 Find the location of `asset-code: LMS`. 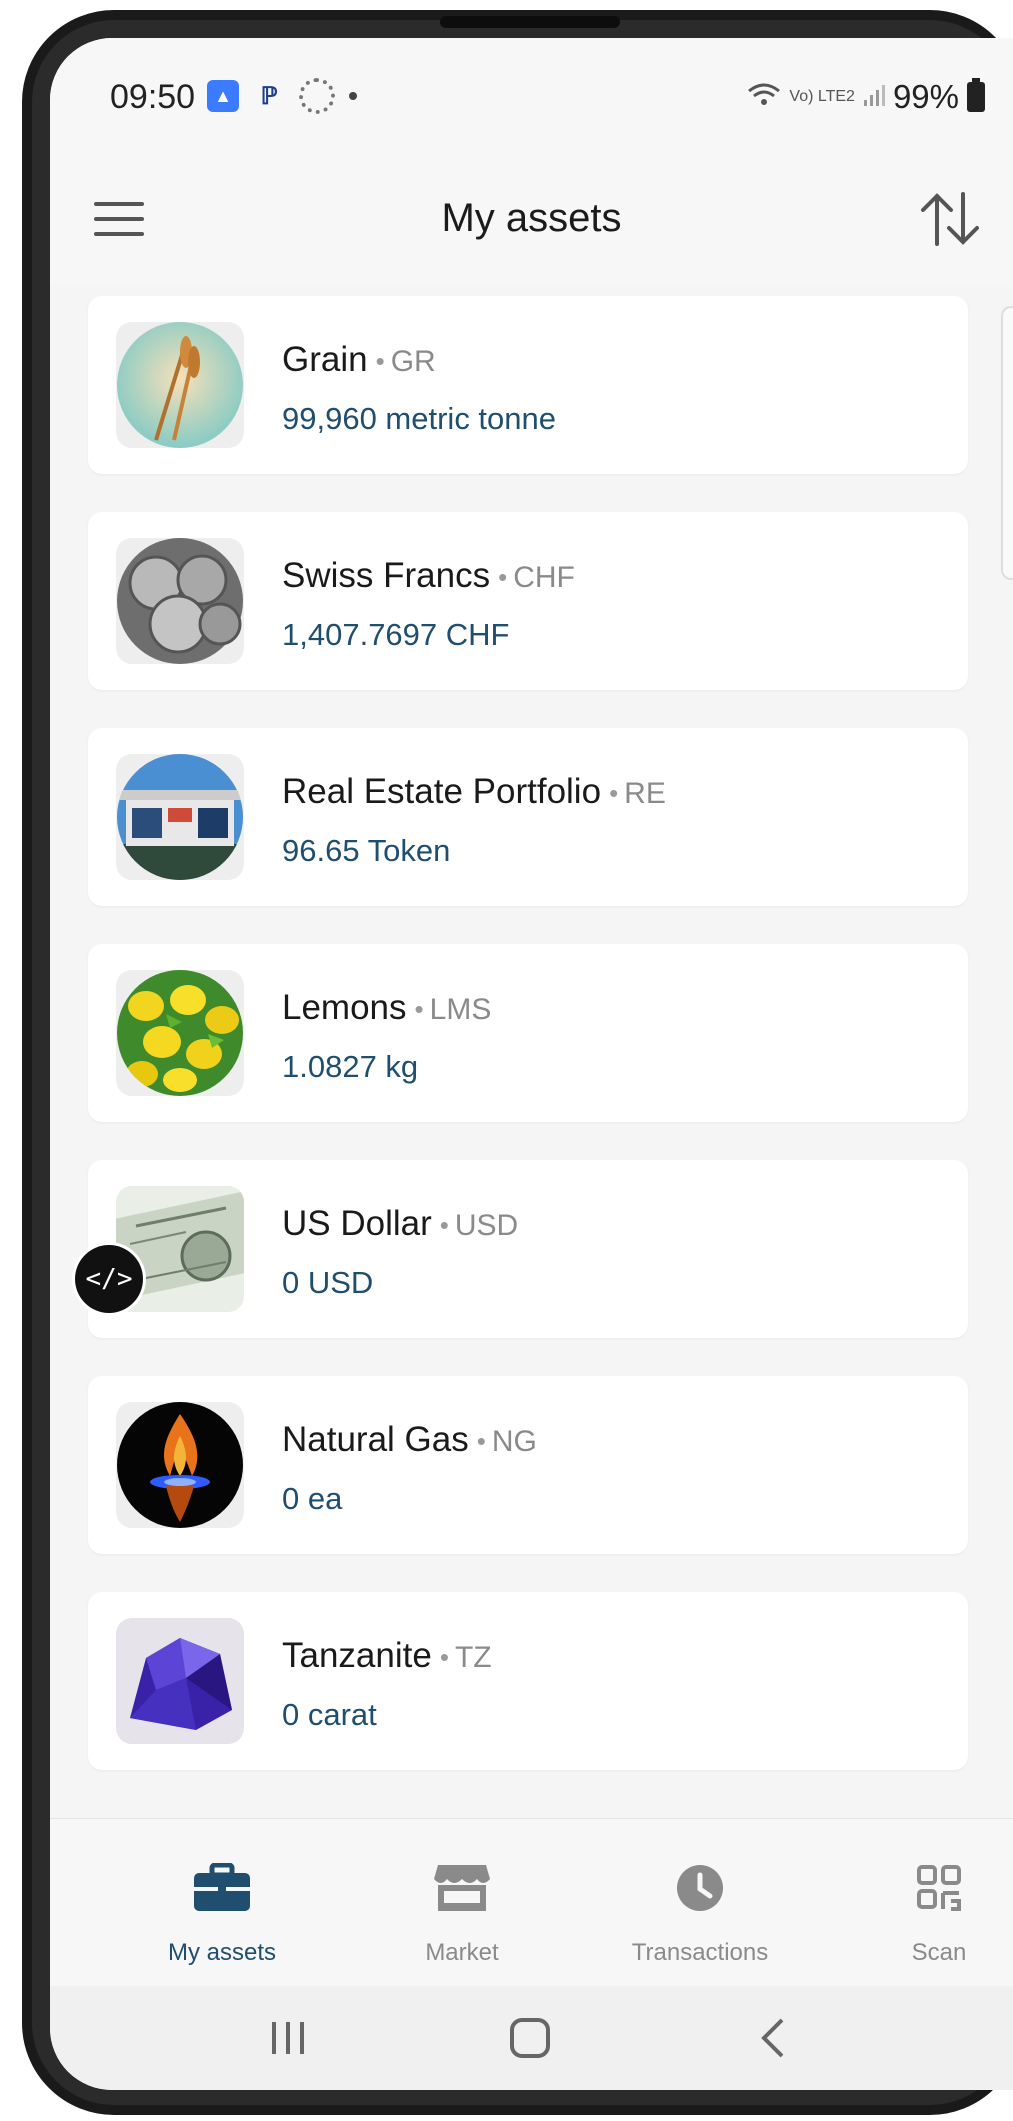

asset-code: LMS is located at coordinates (460, 1009).